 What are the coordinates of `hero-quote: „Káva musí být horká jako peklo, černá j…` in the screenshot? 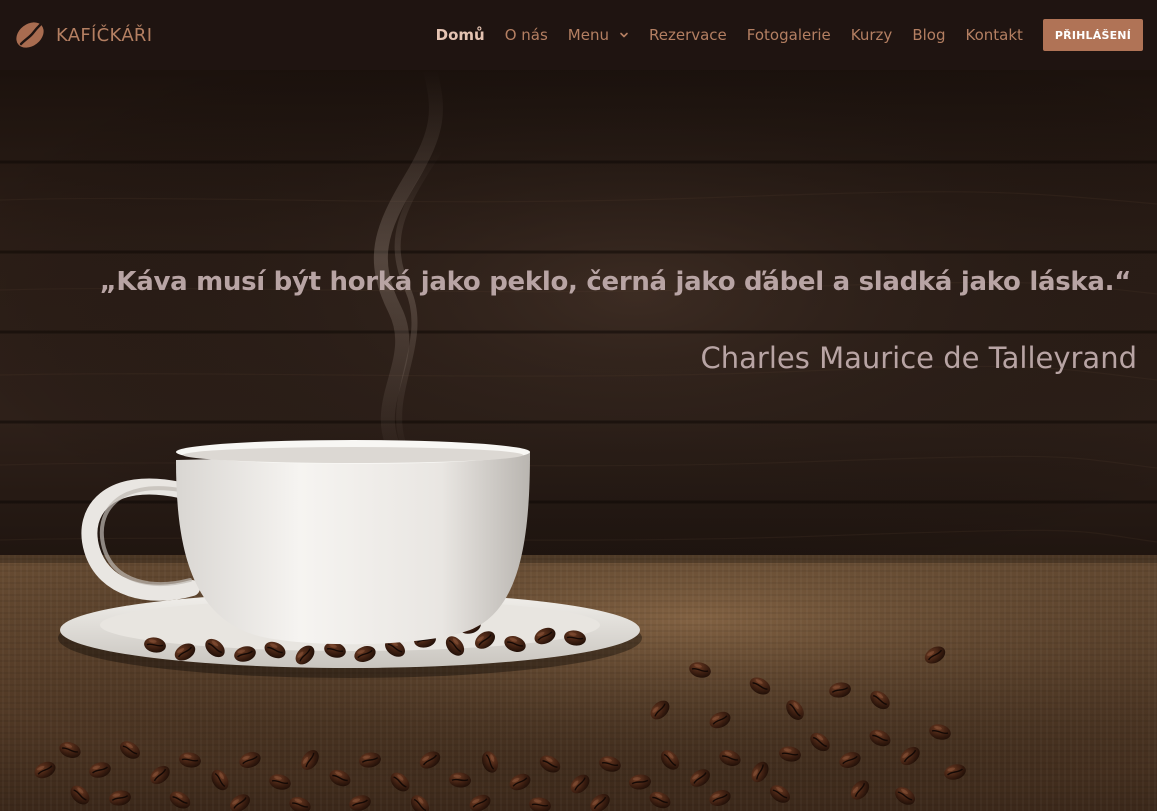 It's located at (615, 282).